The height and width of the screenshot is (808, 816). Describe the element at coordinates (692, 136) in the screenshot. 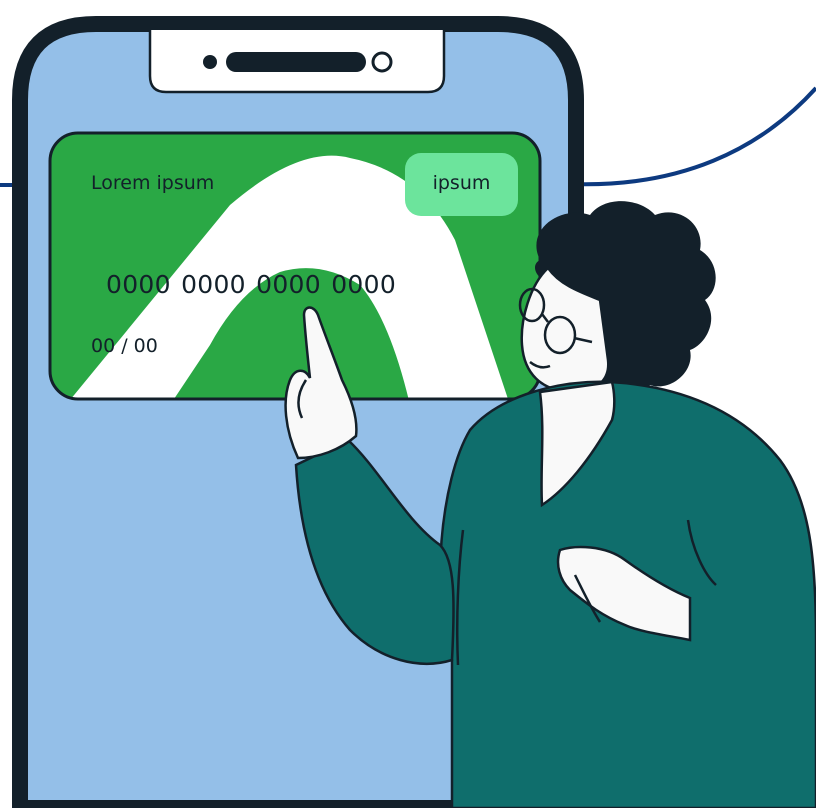

I see `background-line-right` at that location.